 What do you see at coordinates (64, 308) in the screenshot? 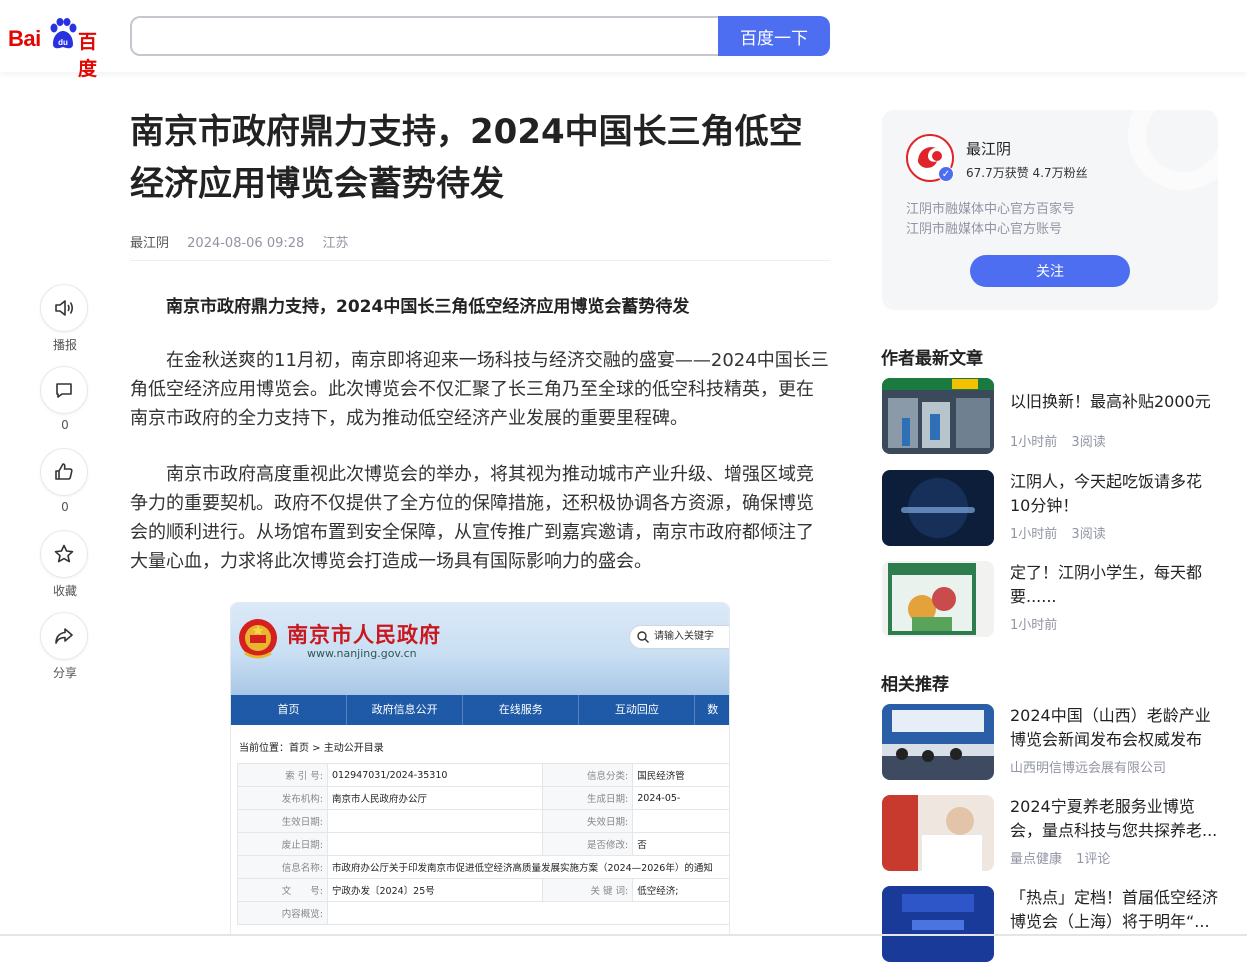
I see `listen-button` at bounding box center [64, 308].